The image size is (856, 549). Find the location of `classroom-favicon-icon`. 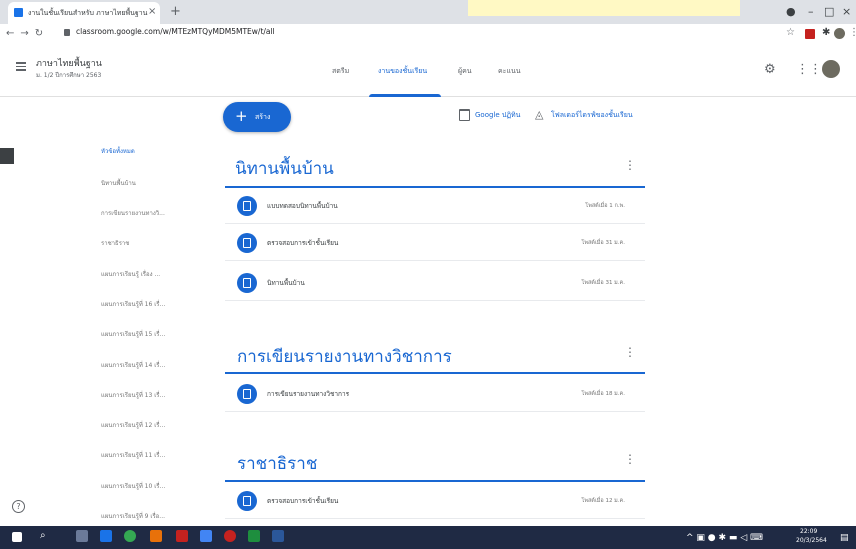

classroom-favicon-icon is located at coordinates (18, 12).